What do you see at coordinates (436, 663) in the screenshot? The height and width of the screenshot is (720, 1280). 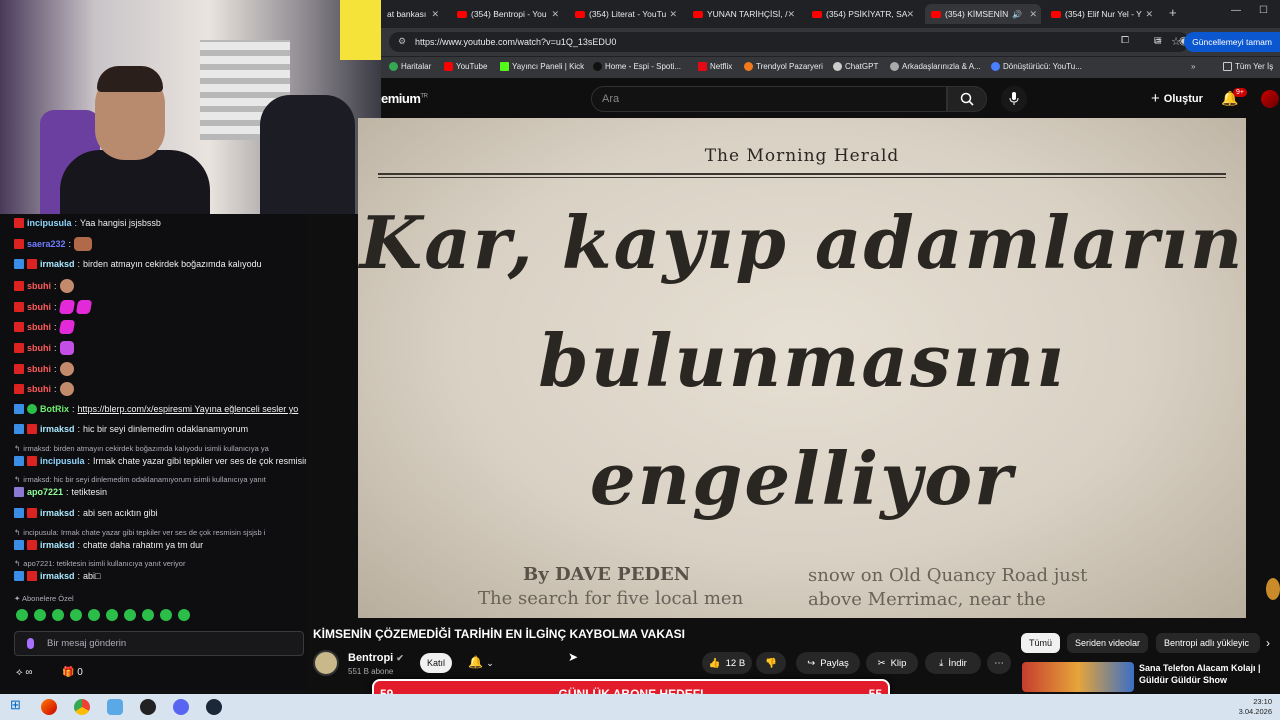 I see `join-button: Katıl` at bounding box center [436, 663].